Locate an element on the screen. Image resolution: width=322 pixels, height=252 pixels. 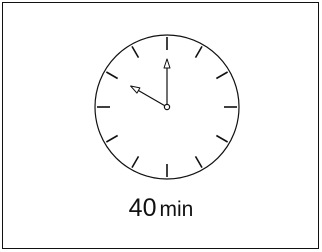
clock-hands is located at coordinates (150, 83).